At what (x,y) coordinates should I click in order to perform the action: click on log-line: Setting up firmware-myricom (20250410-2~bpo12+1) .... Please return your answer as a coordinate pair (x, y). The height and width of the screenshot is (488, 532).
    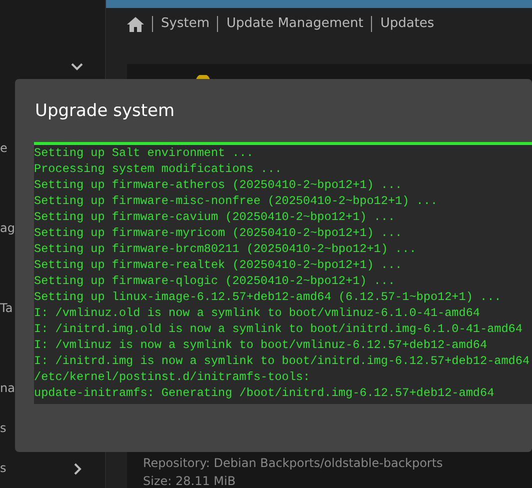
    Looking at the image, I should click on (219, 233).